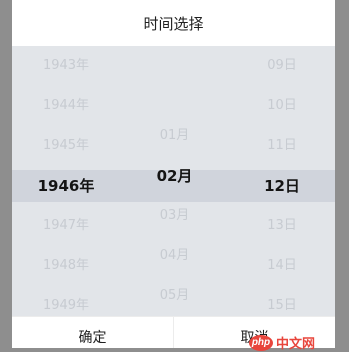  I want to click on year-option: 1945年, so click(66, 146).